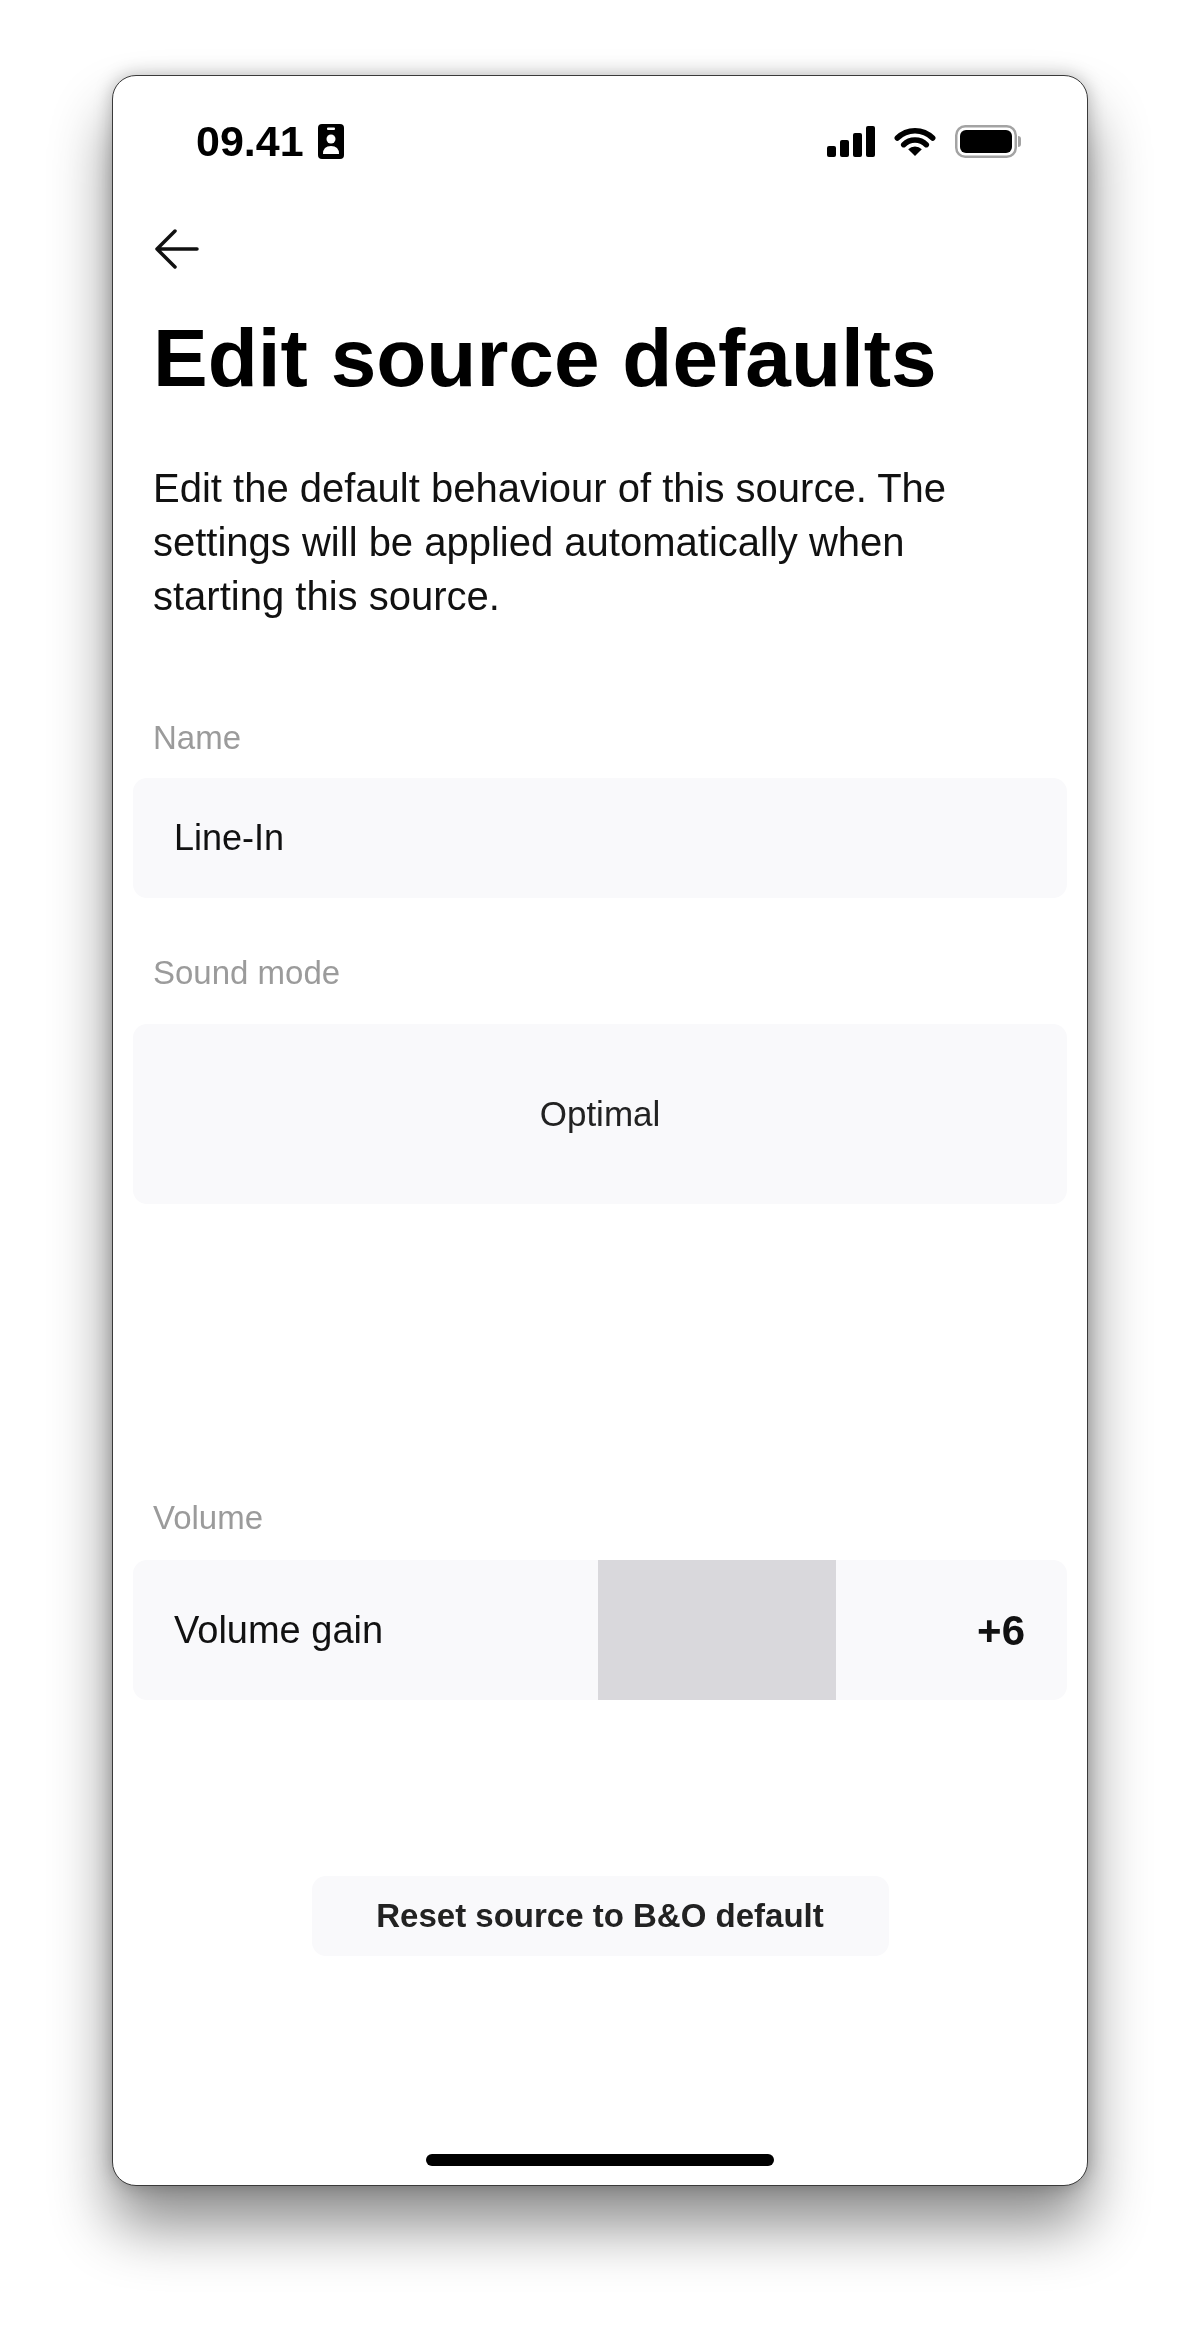 This screenshot has width=1200, height=2334. I want to click on page-title: Edit source defaults, so click(545, 358).